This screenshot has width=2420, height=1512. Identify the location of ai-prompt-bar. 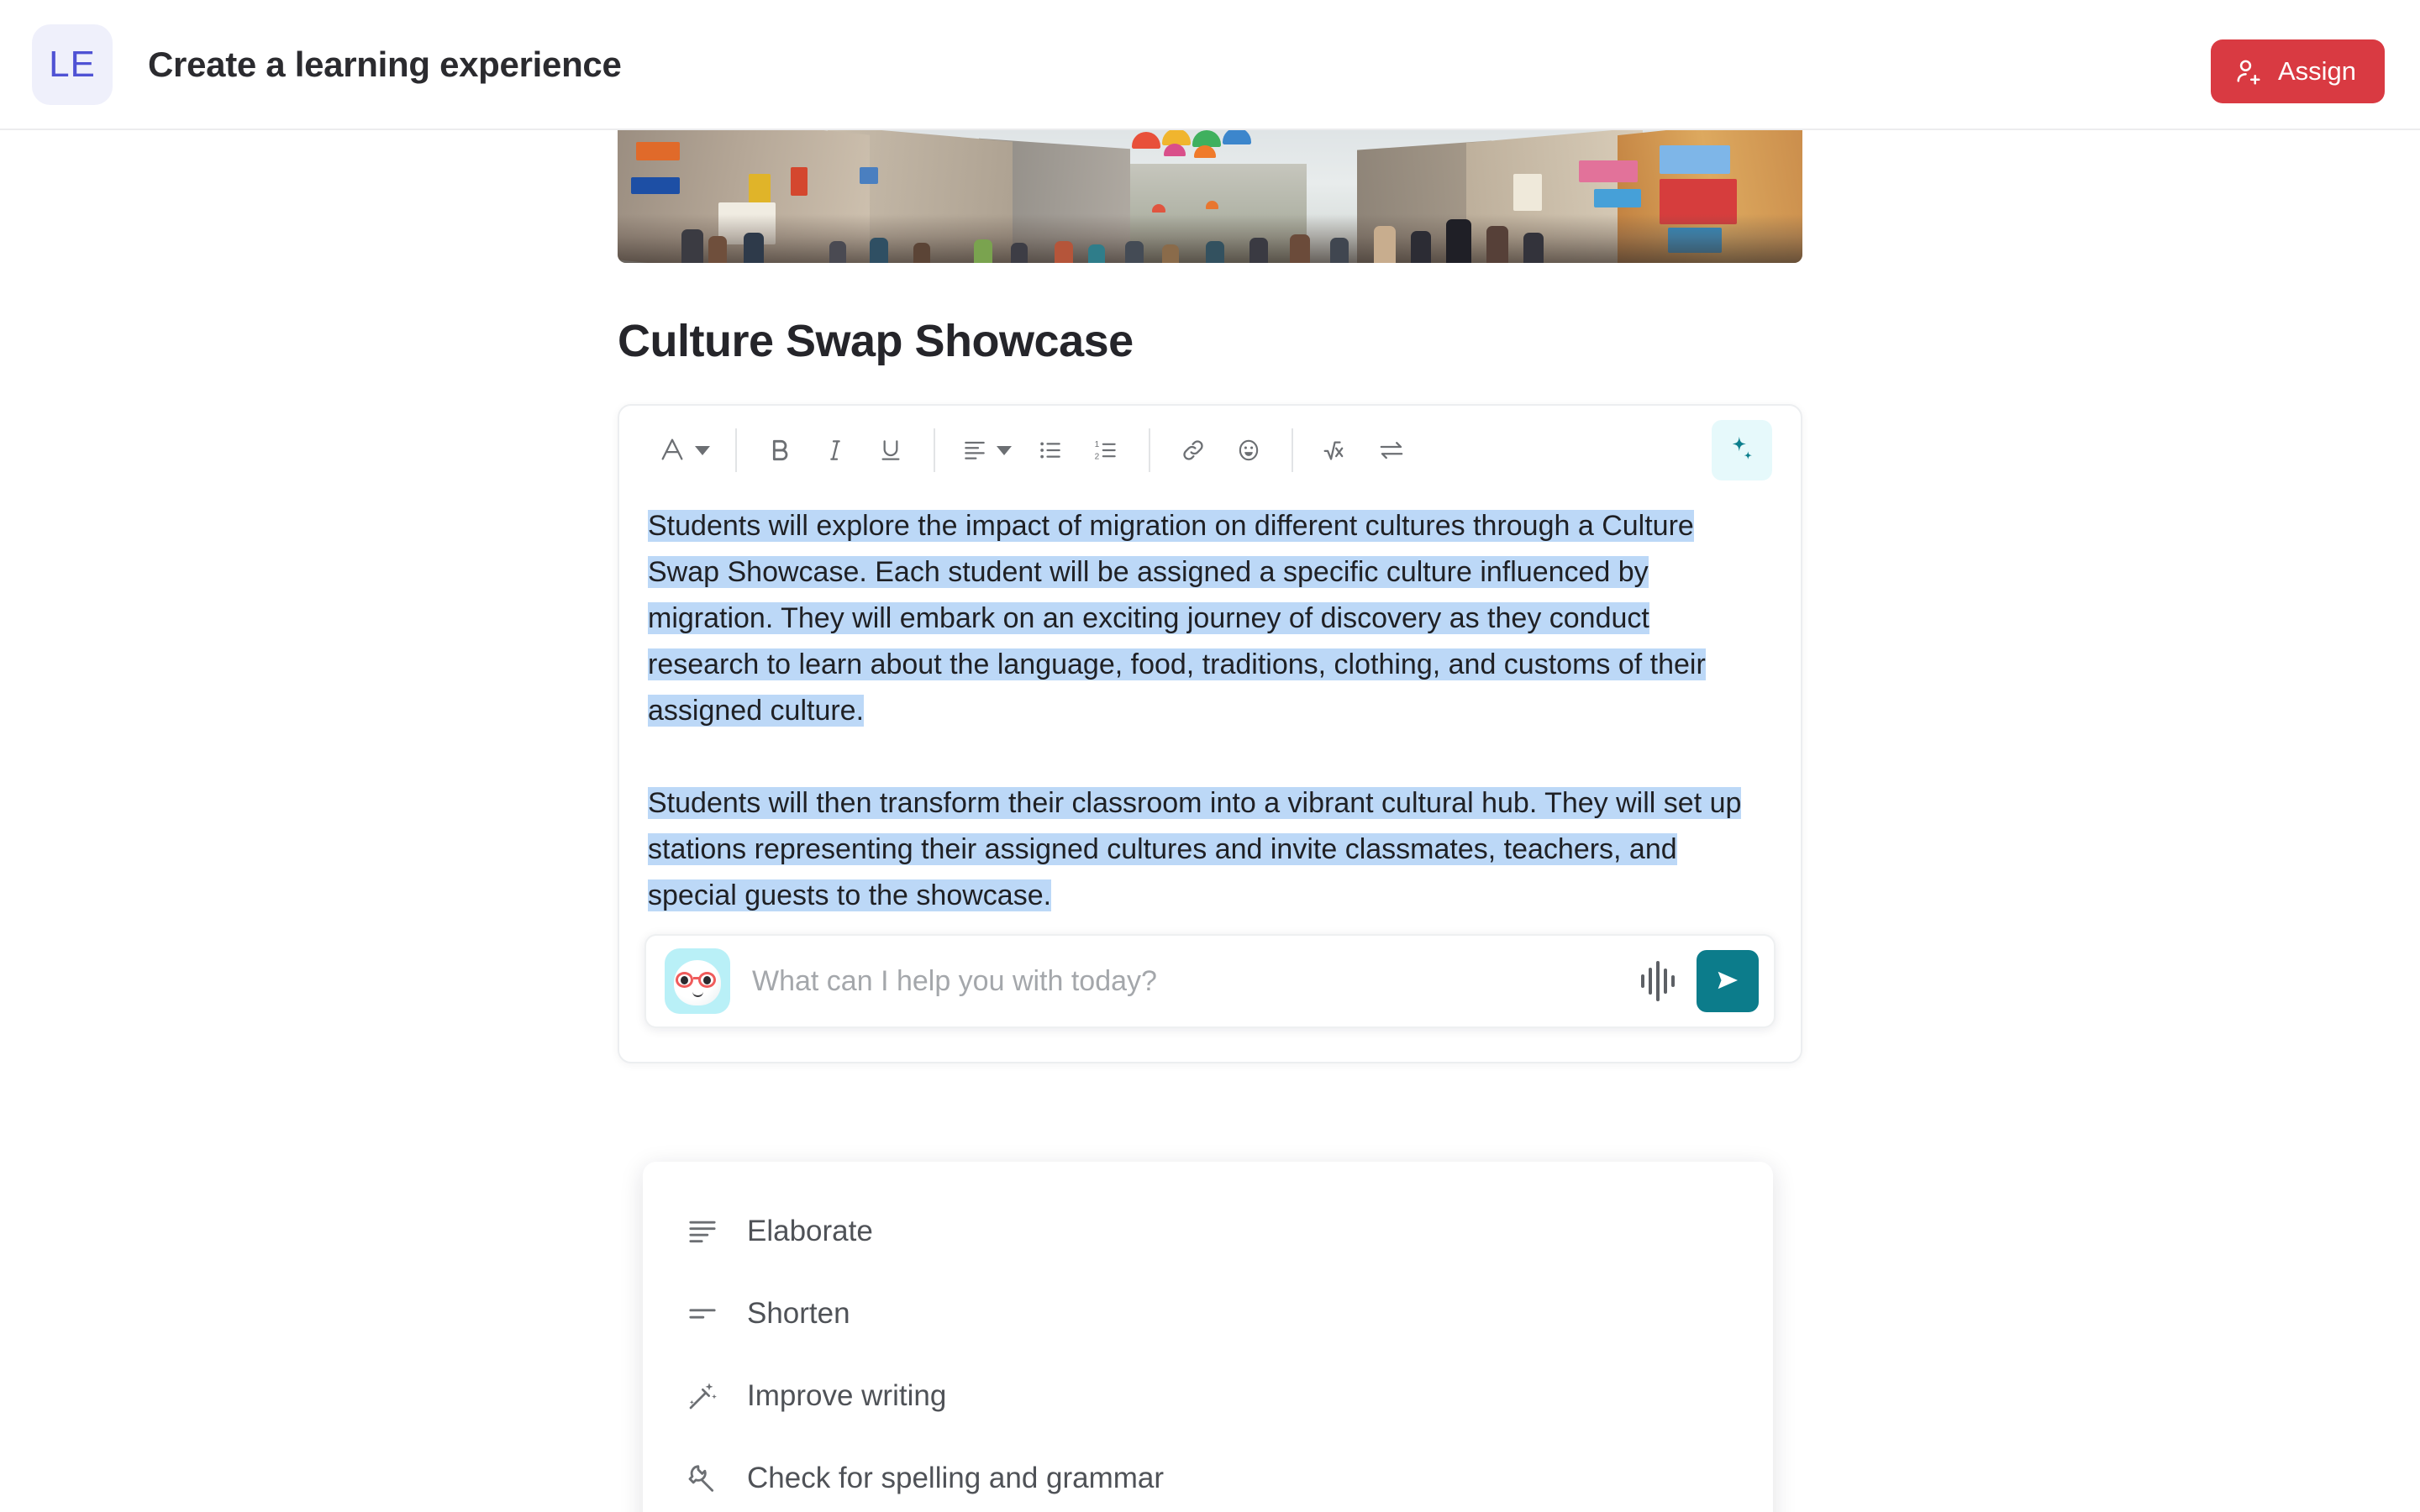
(1210, 981).